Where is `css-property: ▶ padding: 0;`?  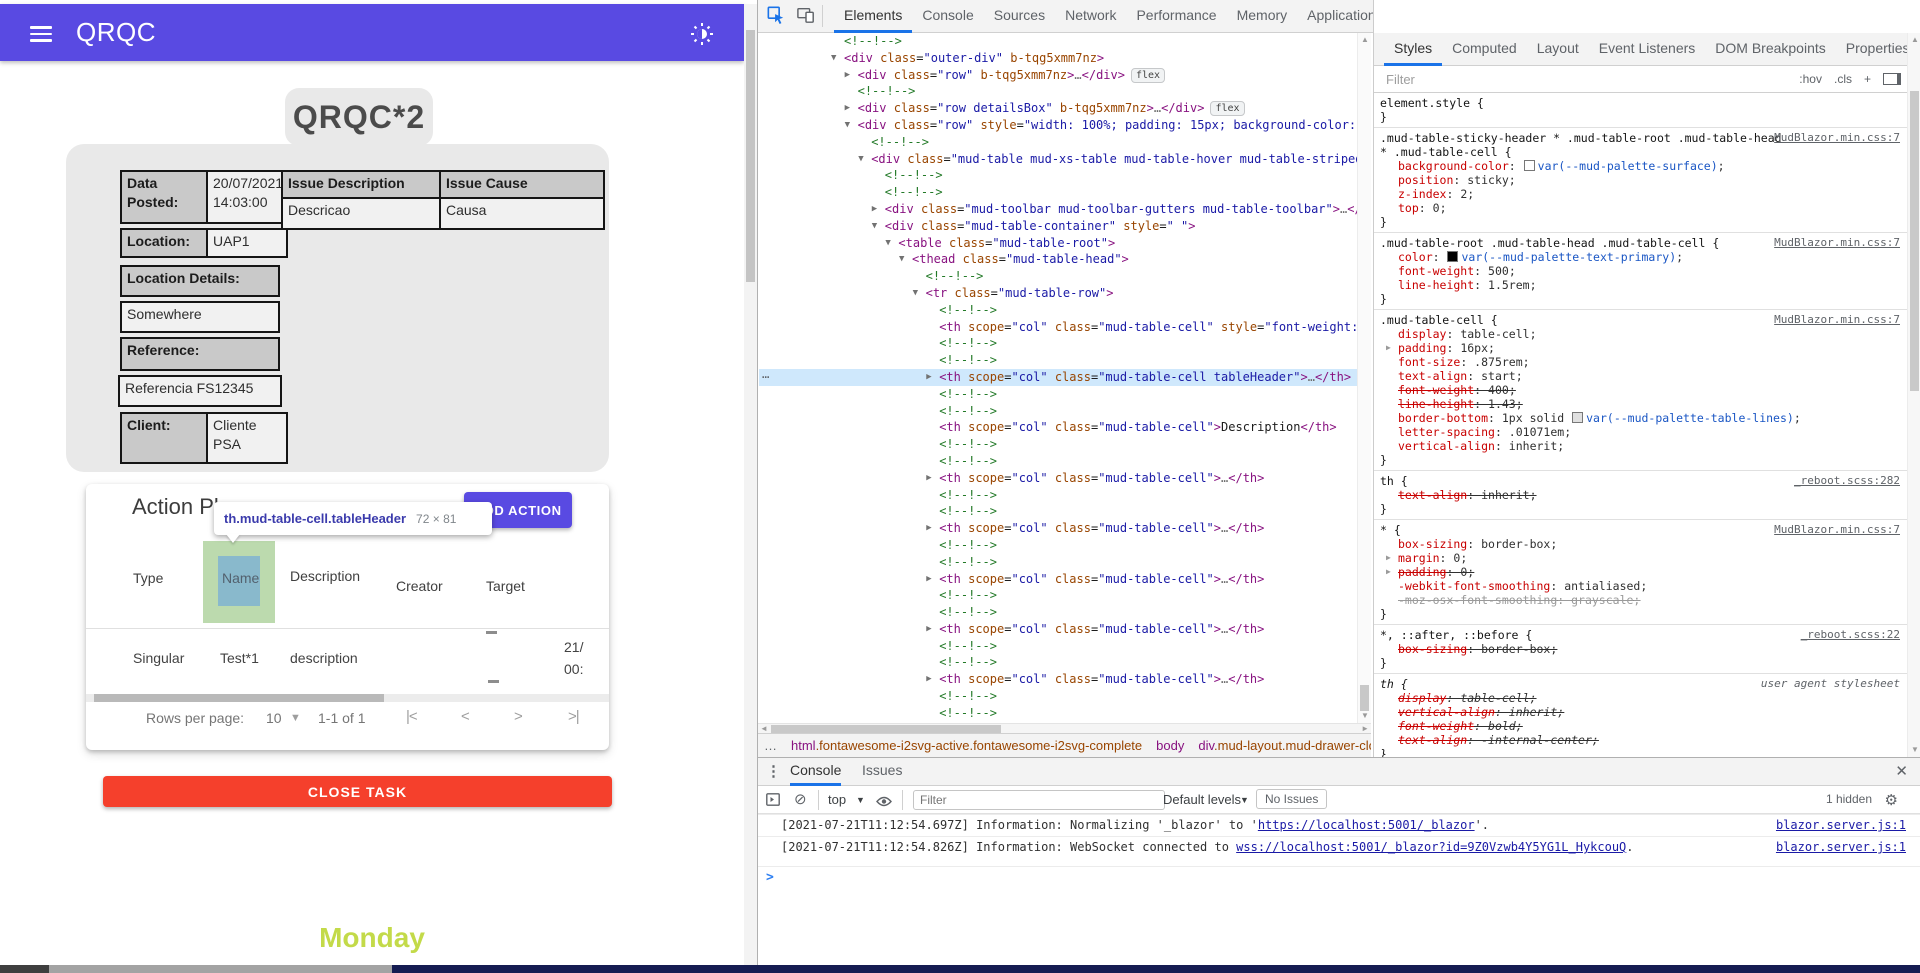
css-property: ▶ padding: 0; is located at coordinates (1641, 572).